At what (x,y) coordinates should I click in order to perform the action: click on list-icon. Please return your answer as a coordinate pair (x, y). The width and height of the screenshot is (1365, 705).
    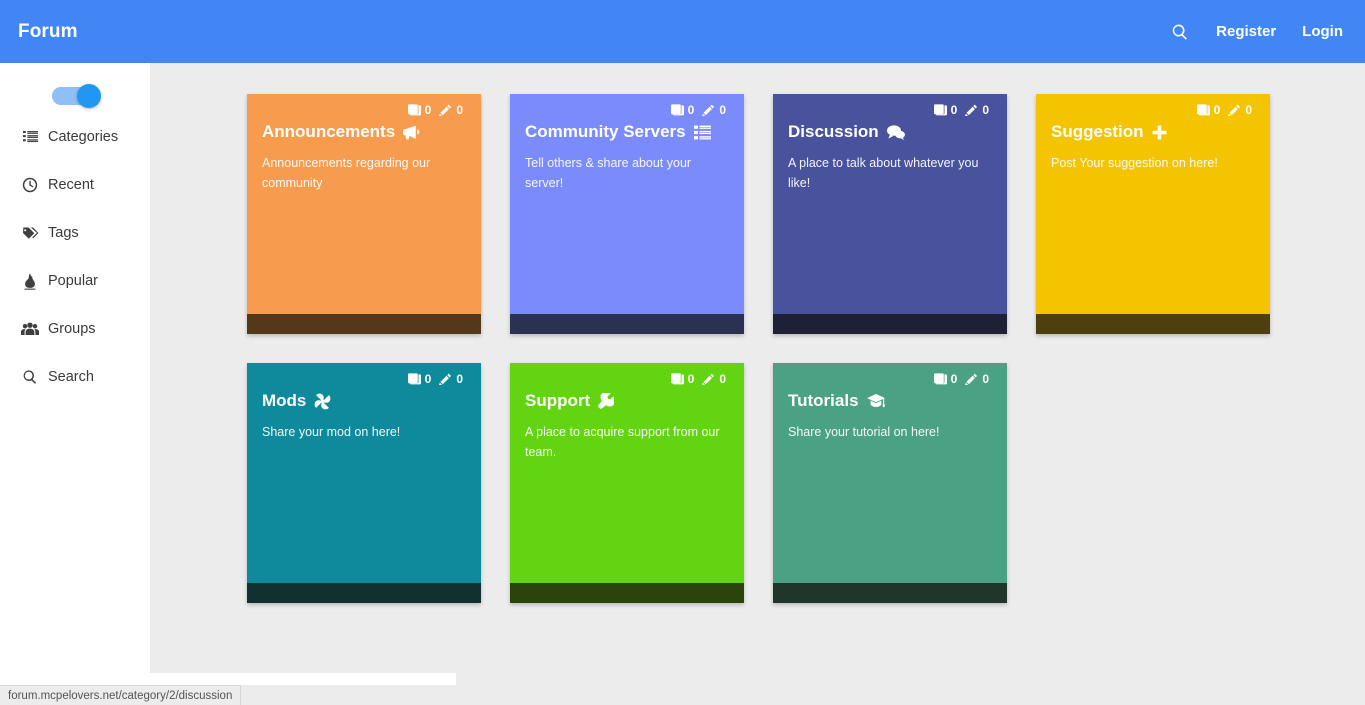
    Looking at the image, I should click on (702, 132).